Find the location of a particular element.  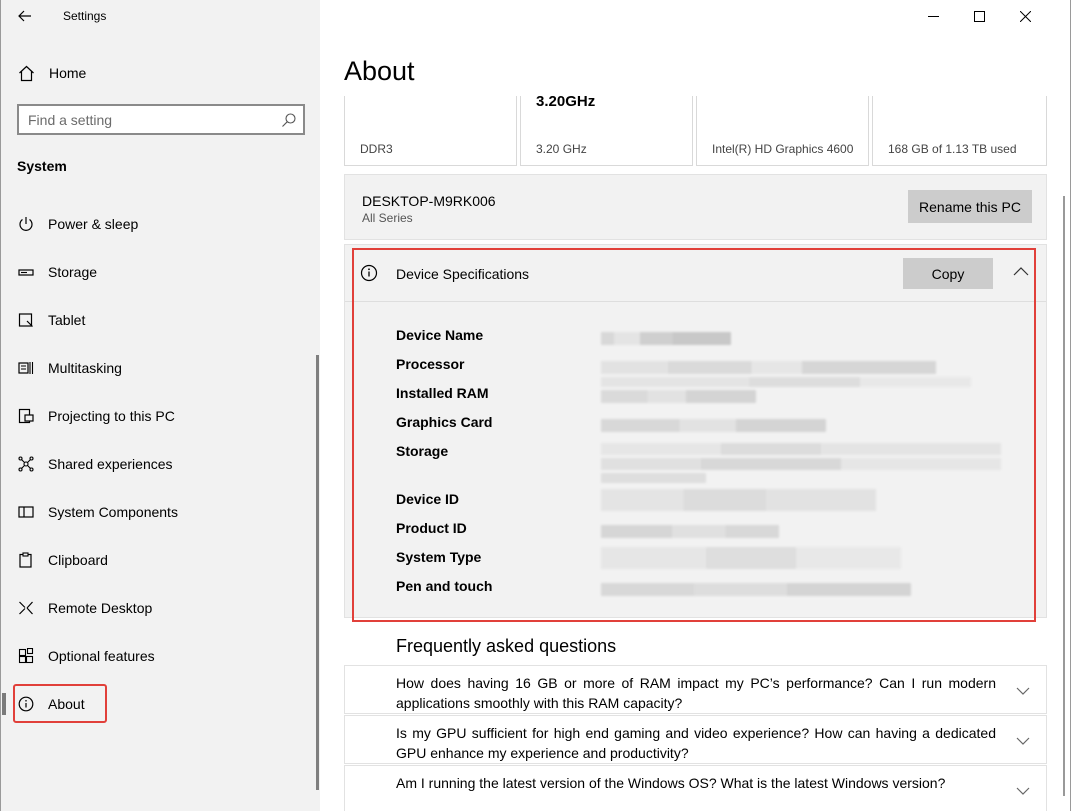

about-highlight-box is located at coordinates (60, 703).